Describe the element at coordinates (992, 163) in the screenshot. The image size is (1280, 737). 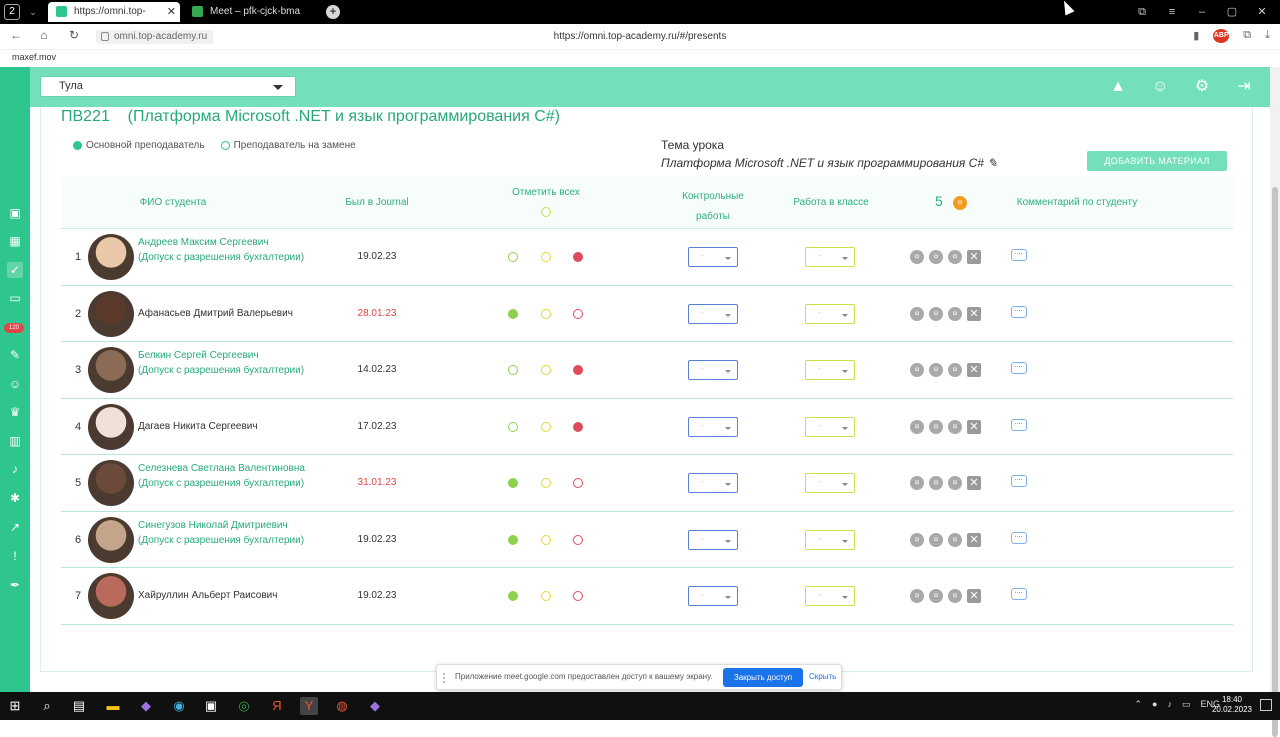
I see `edit-pencil-icon: ✎` at that location.